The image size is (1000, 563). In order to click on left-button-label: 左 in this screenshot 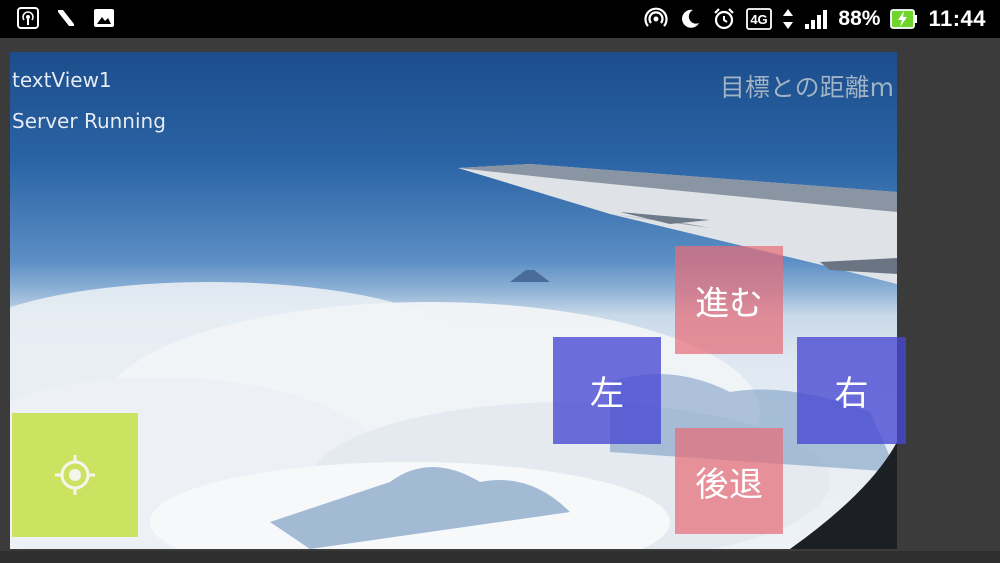, I will do `click(607, 394)`.